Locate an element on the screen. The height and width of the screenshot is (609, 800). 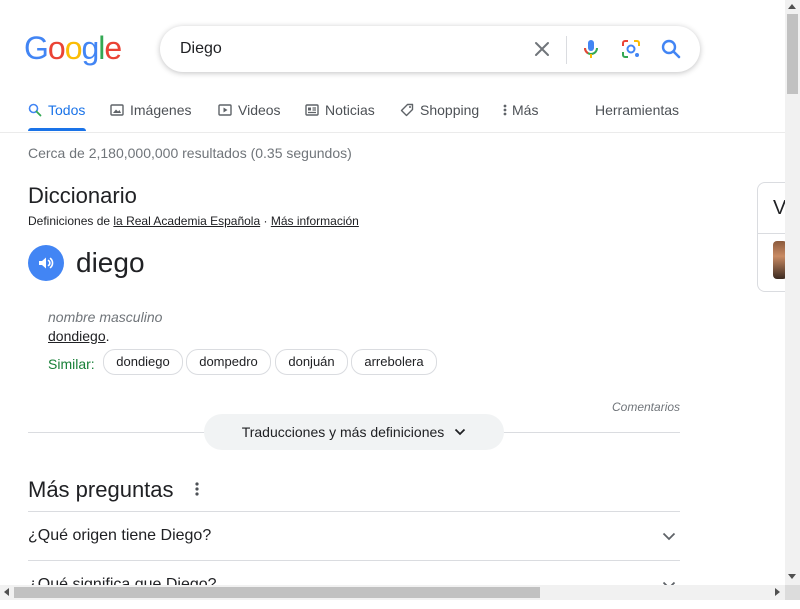
search-divider is located at coordinates (566, 50).